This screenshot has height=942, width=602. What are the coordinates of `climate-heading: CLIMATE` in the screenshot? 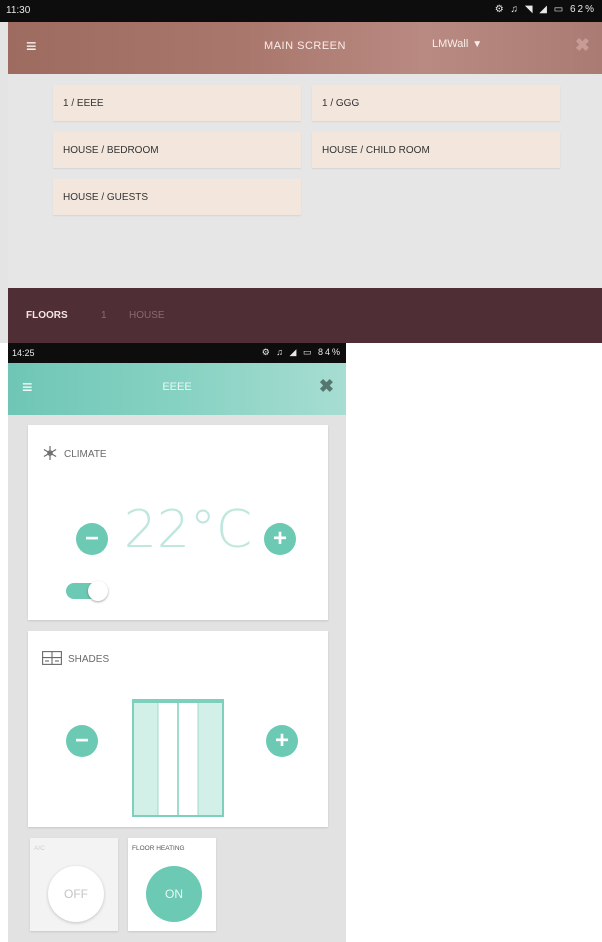 It's located at (74, 454).